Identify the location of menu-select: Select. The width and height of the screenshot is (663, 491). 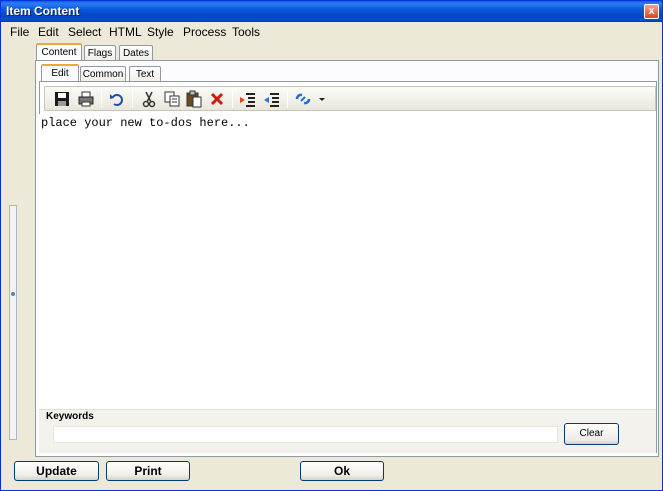
(84, 32).